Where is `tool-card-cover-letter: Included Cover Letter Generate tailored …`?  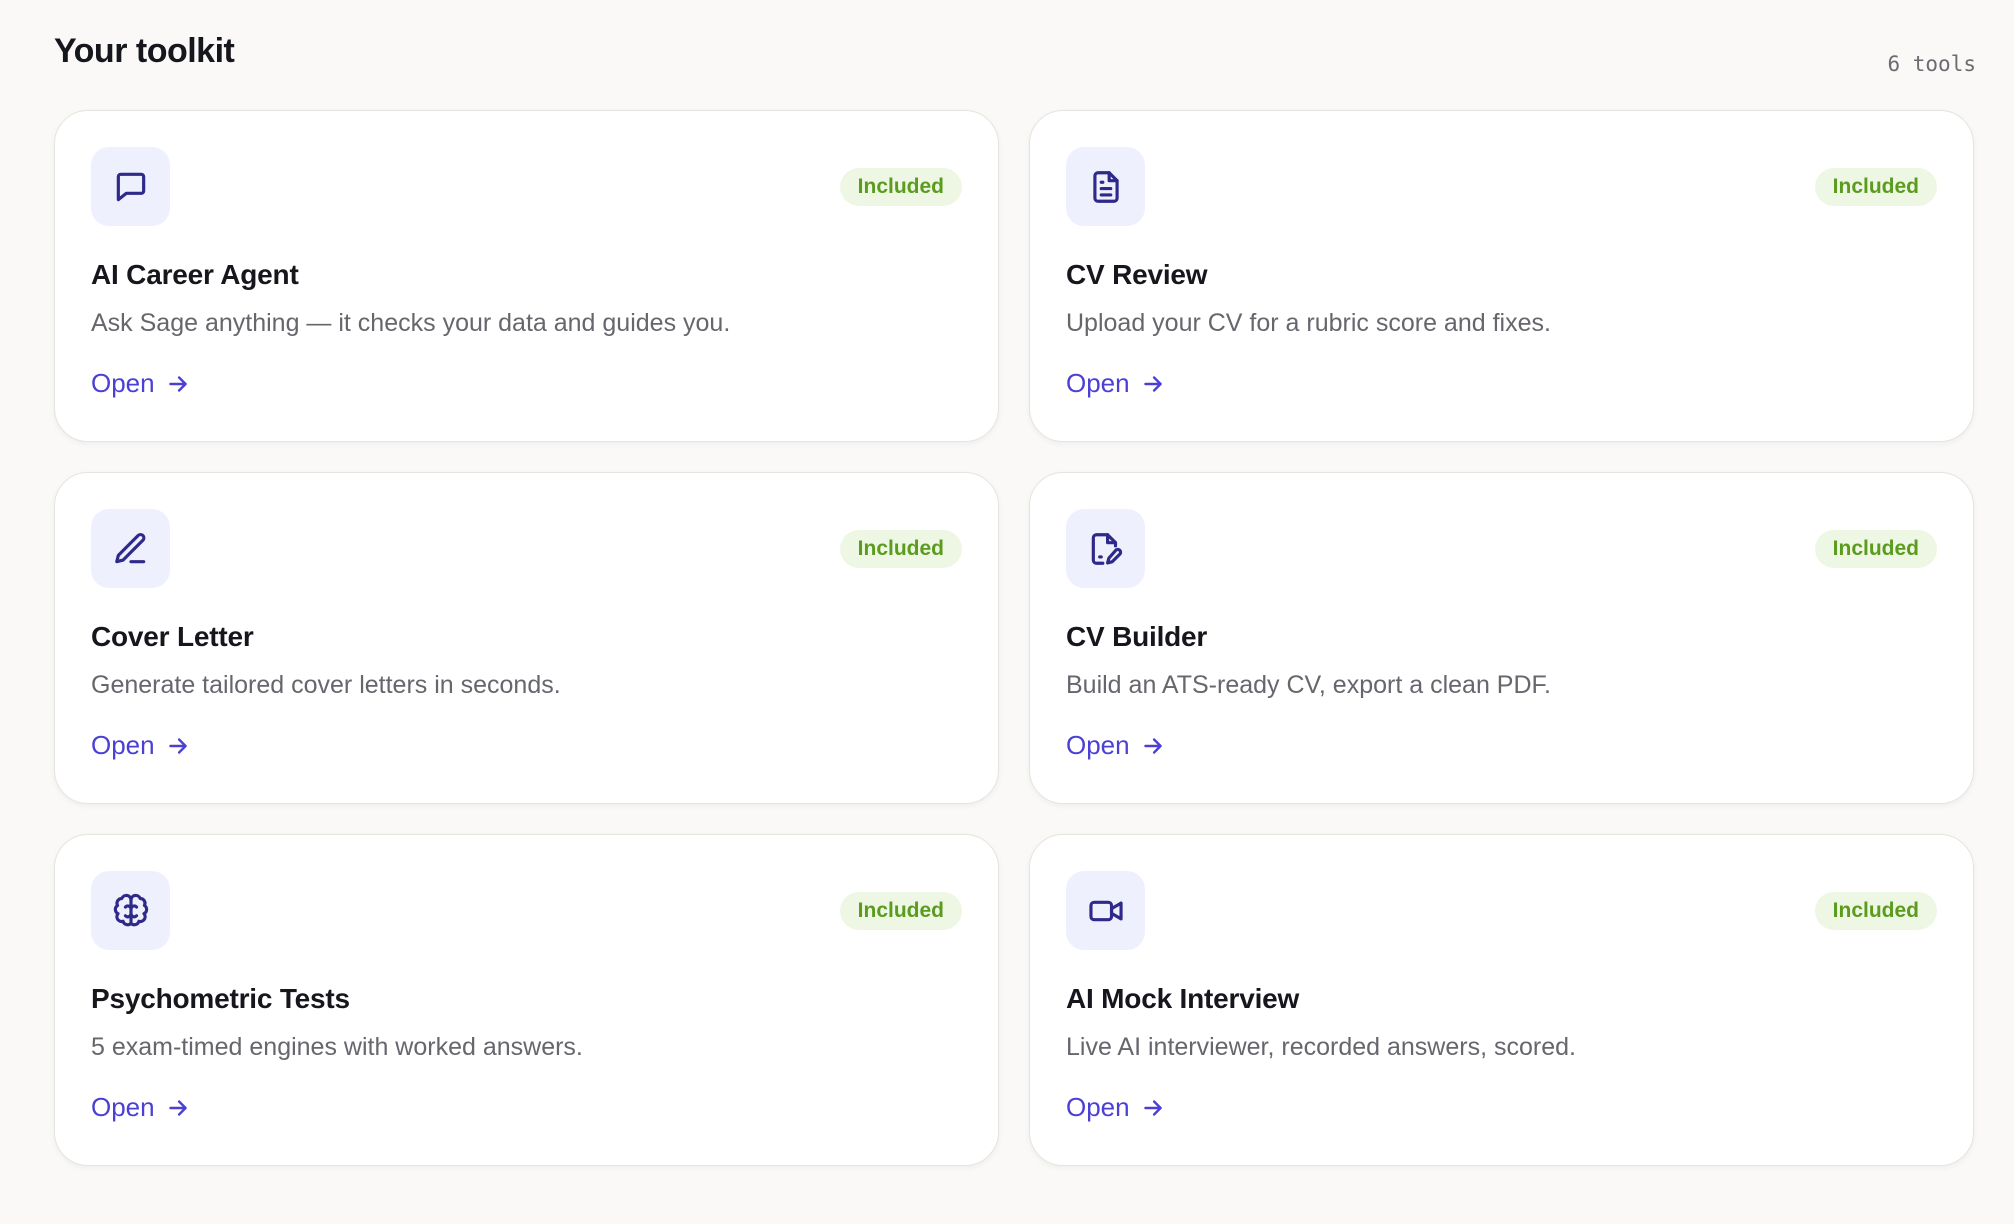 tool-card-cover-letter: Included Cover Letter Generate tailored … is located at coordinates (526, 638).